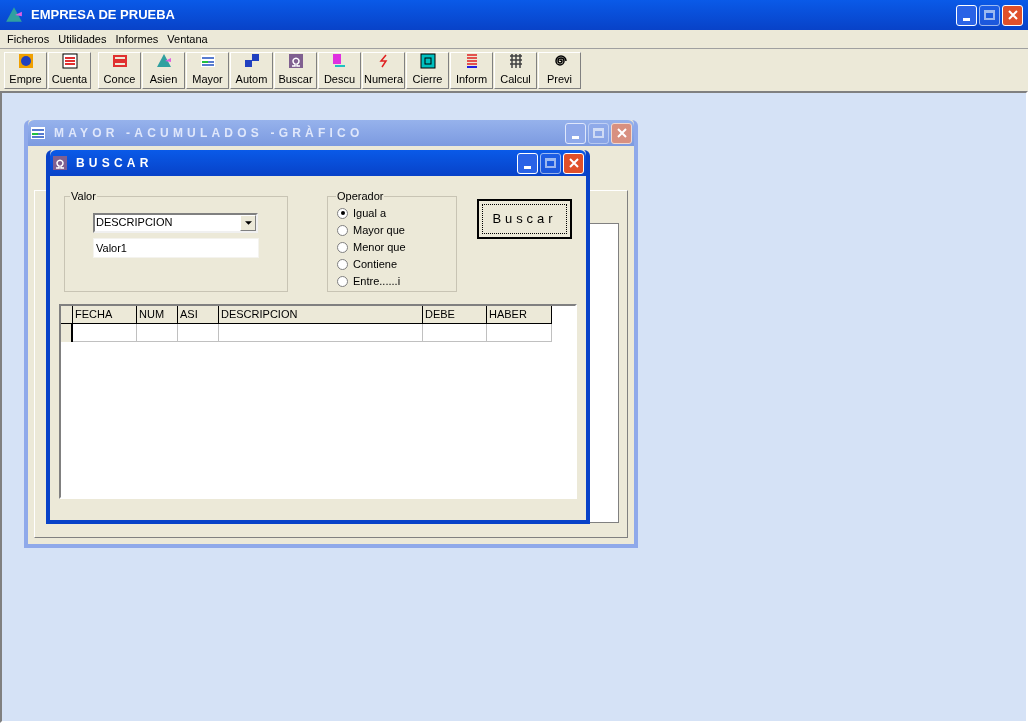 This screenshot has width=1028, height=723. I want to click on frame-icon, so click(427, 60).